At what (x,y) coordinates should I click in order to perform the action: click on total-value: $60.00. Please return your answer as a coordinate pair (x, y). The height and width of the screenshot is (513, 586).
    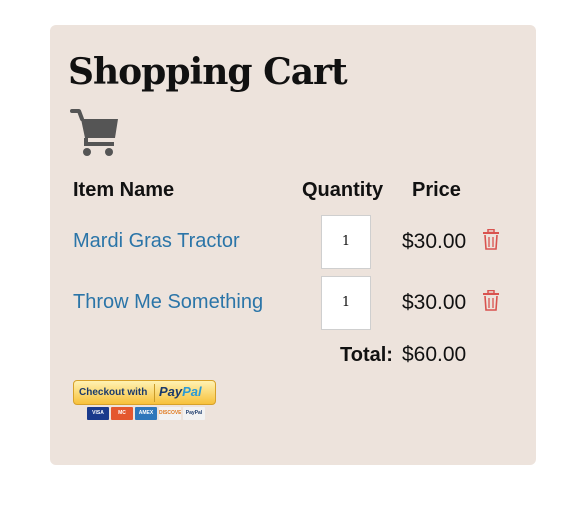
    Looking at the image, I should click on (434, 354).